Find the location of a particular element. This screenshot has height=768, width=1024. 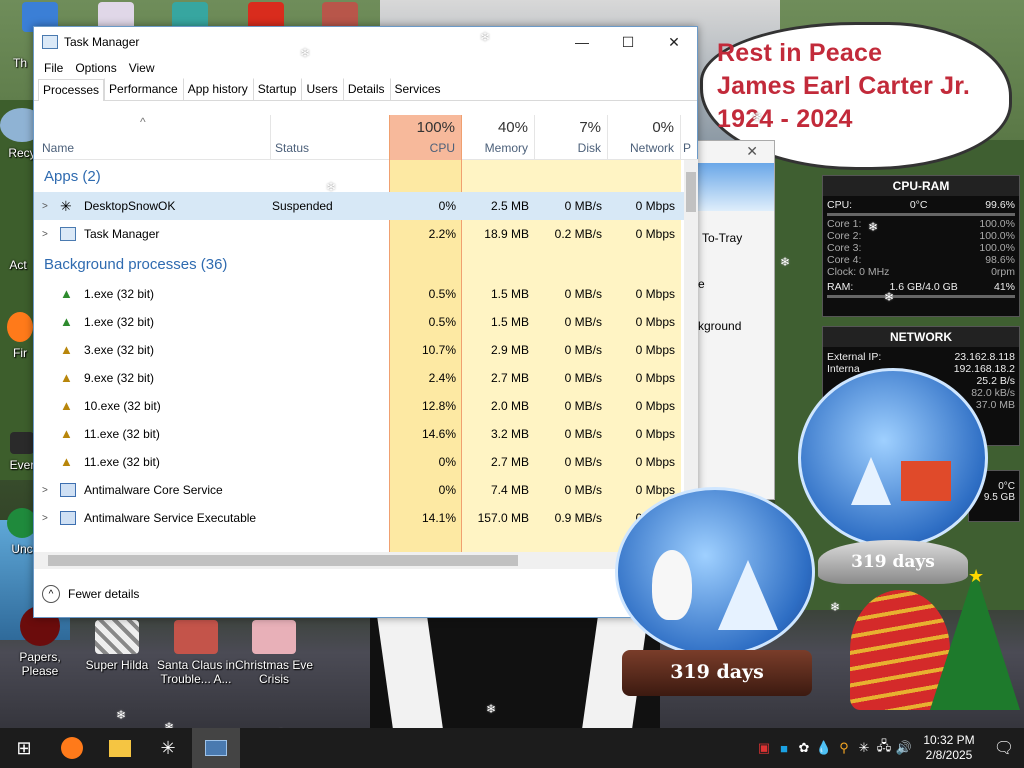

tray-drop-icon: 💧 is located at coordinates (824, 748).